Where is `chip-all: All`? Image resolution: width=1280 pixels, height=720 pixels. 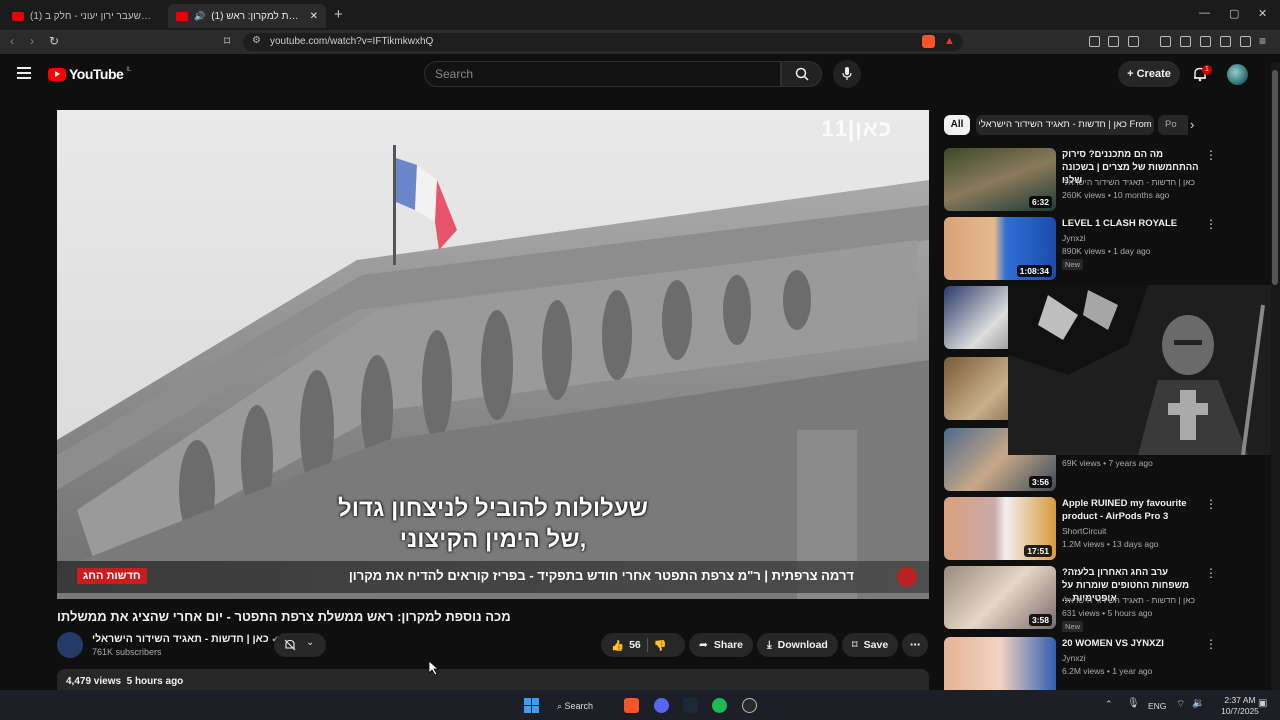
chip-all: All is located at coordinates (957, 125).